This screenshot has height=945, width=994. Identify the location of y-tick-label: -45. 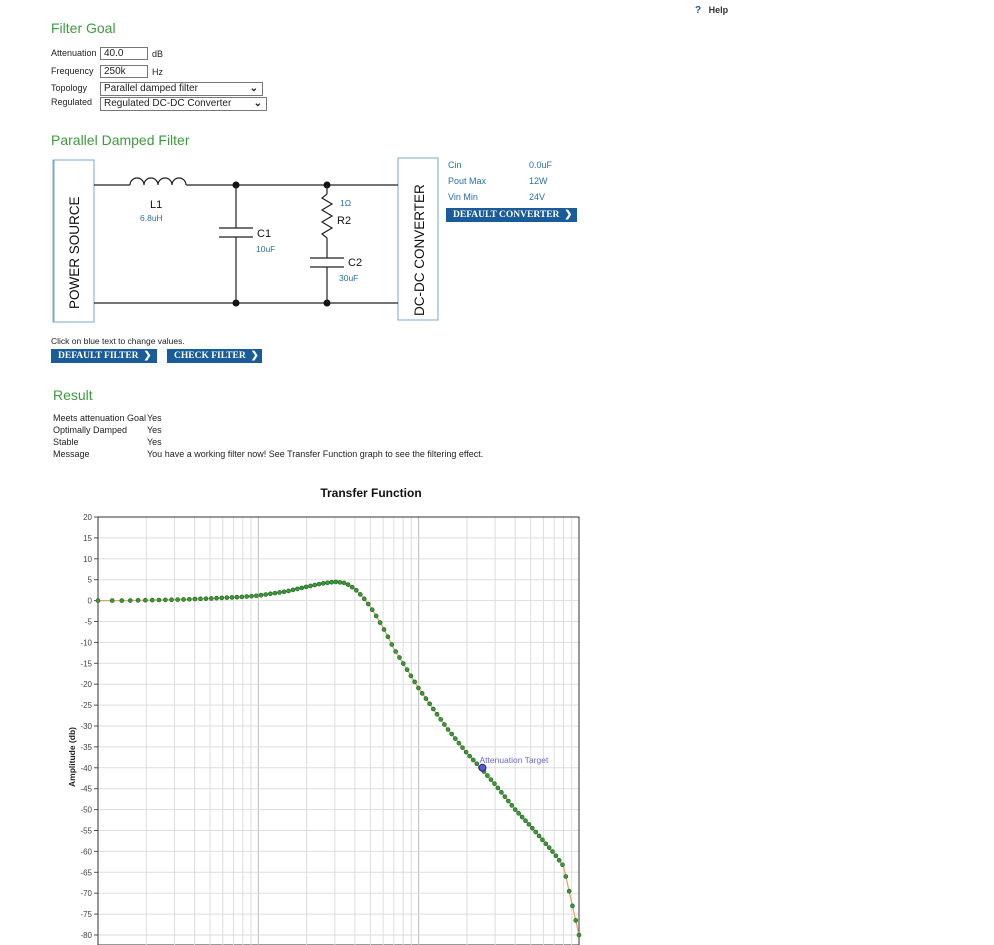
(86, 789).